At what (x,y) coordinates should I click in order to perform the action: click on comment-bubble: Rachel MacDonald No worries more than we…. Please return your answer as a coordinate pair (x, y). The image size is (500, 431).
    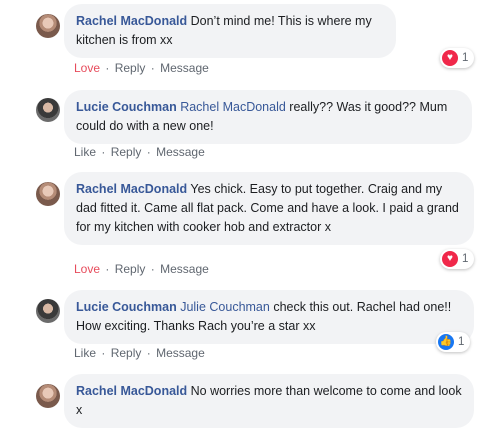
    Looking at the image, I should click on (269, 401).